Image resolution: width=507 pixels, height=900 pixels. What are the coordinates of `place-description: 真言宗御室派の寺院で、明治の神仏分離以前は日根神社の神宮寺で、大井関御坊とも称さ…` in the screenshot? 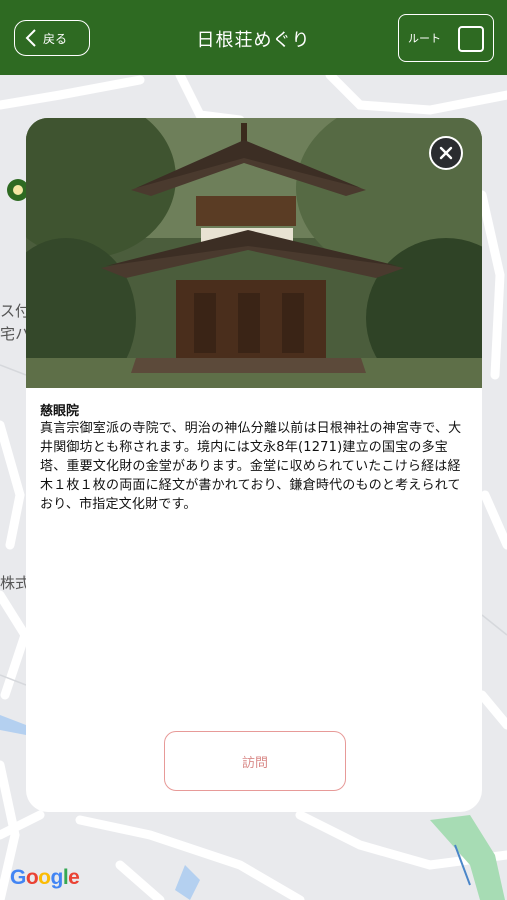 It's located at (251, 466).